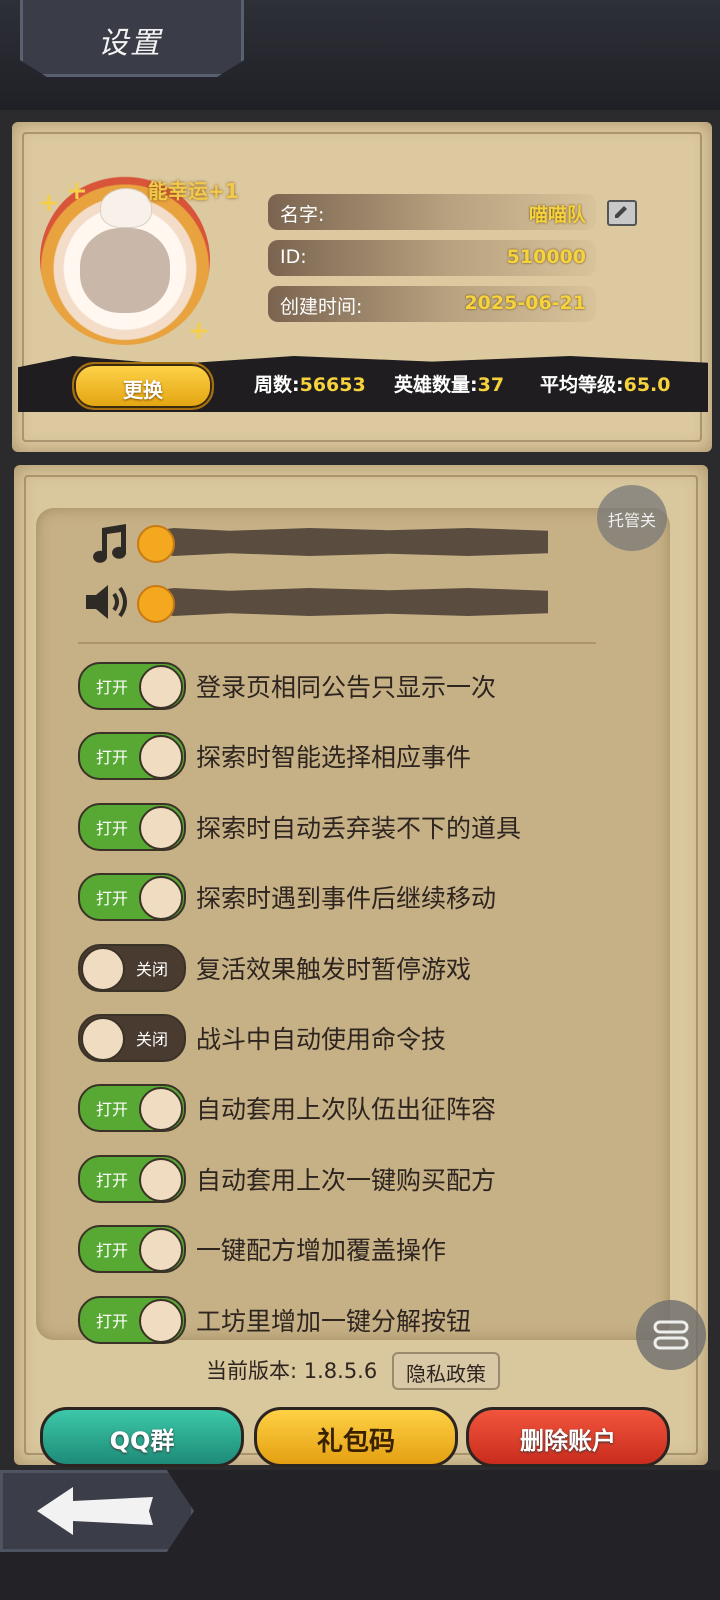  What do you see at coordinates (446, 1371) in the screenshot?
I see `privacy-policy-button: 隐私政策` at bounding box center [446, 1371].